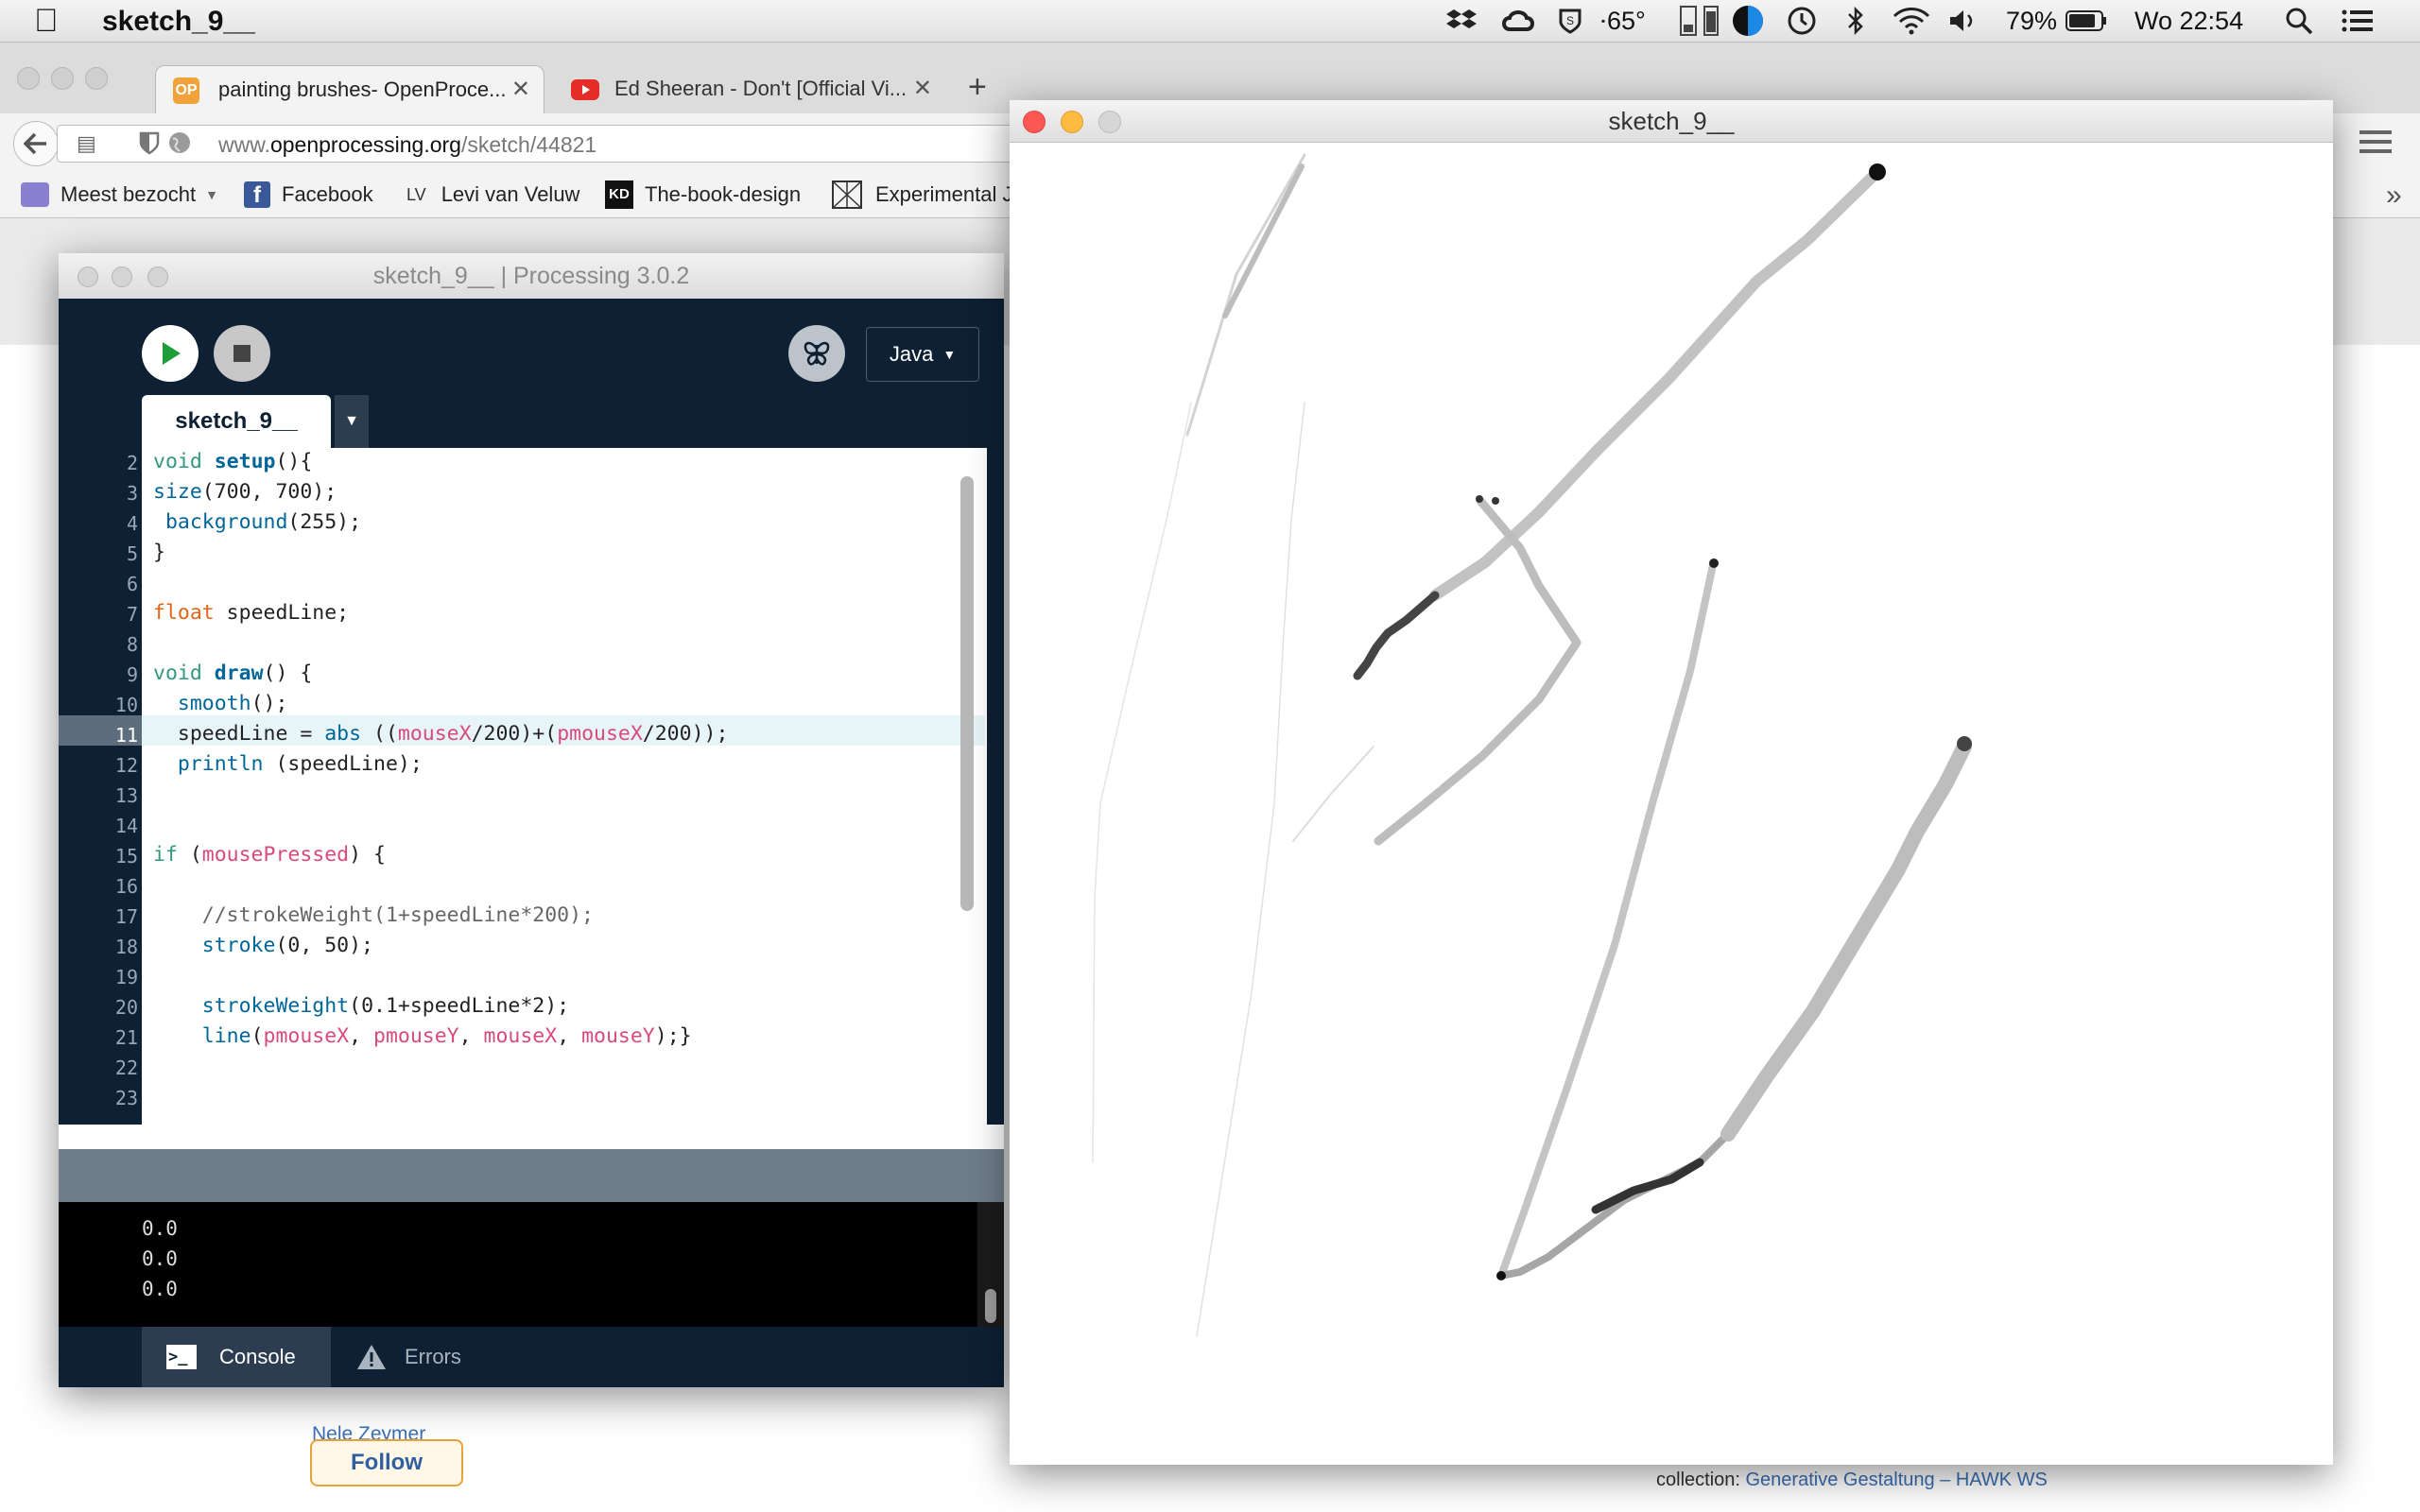  I want to click on debugger-button, so click(817, 353).